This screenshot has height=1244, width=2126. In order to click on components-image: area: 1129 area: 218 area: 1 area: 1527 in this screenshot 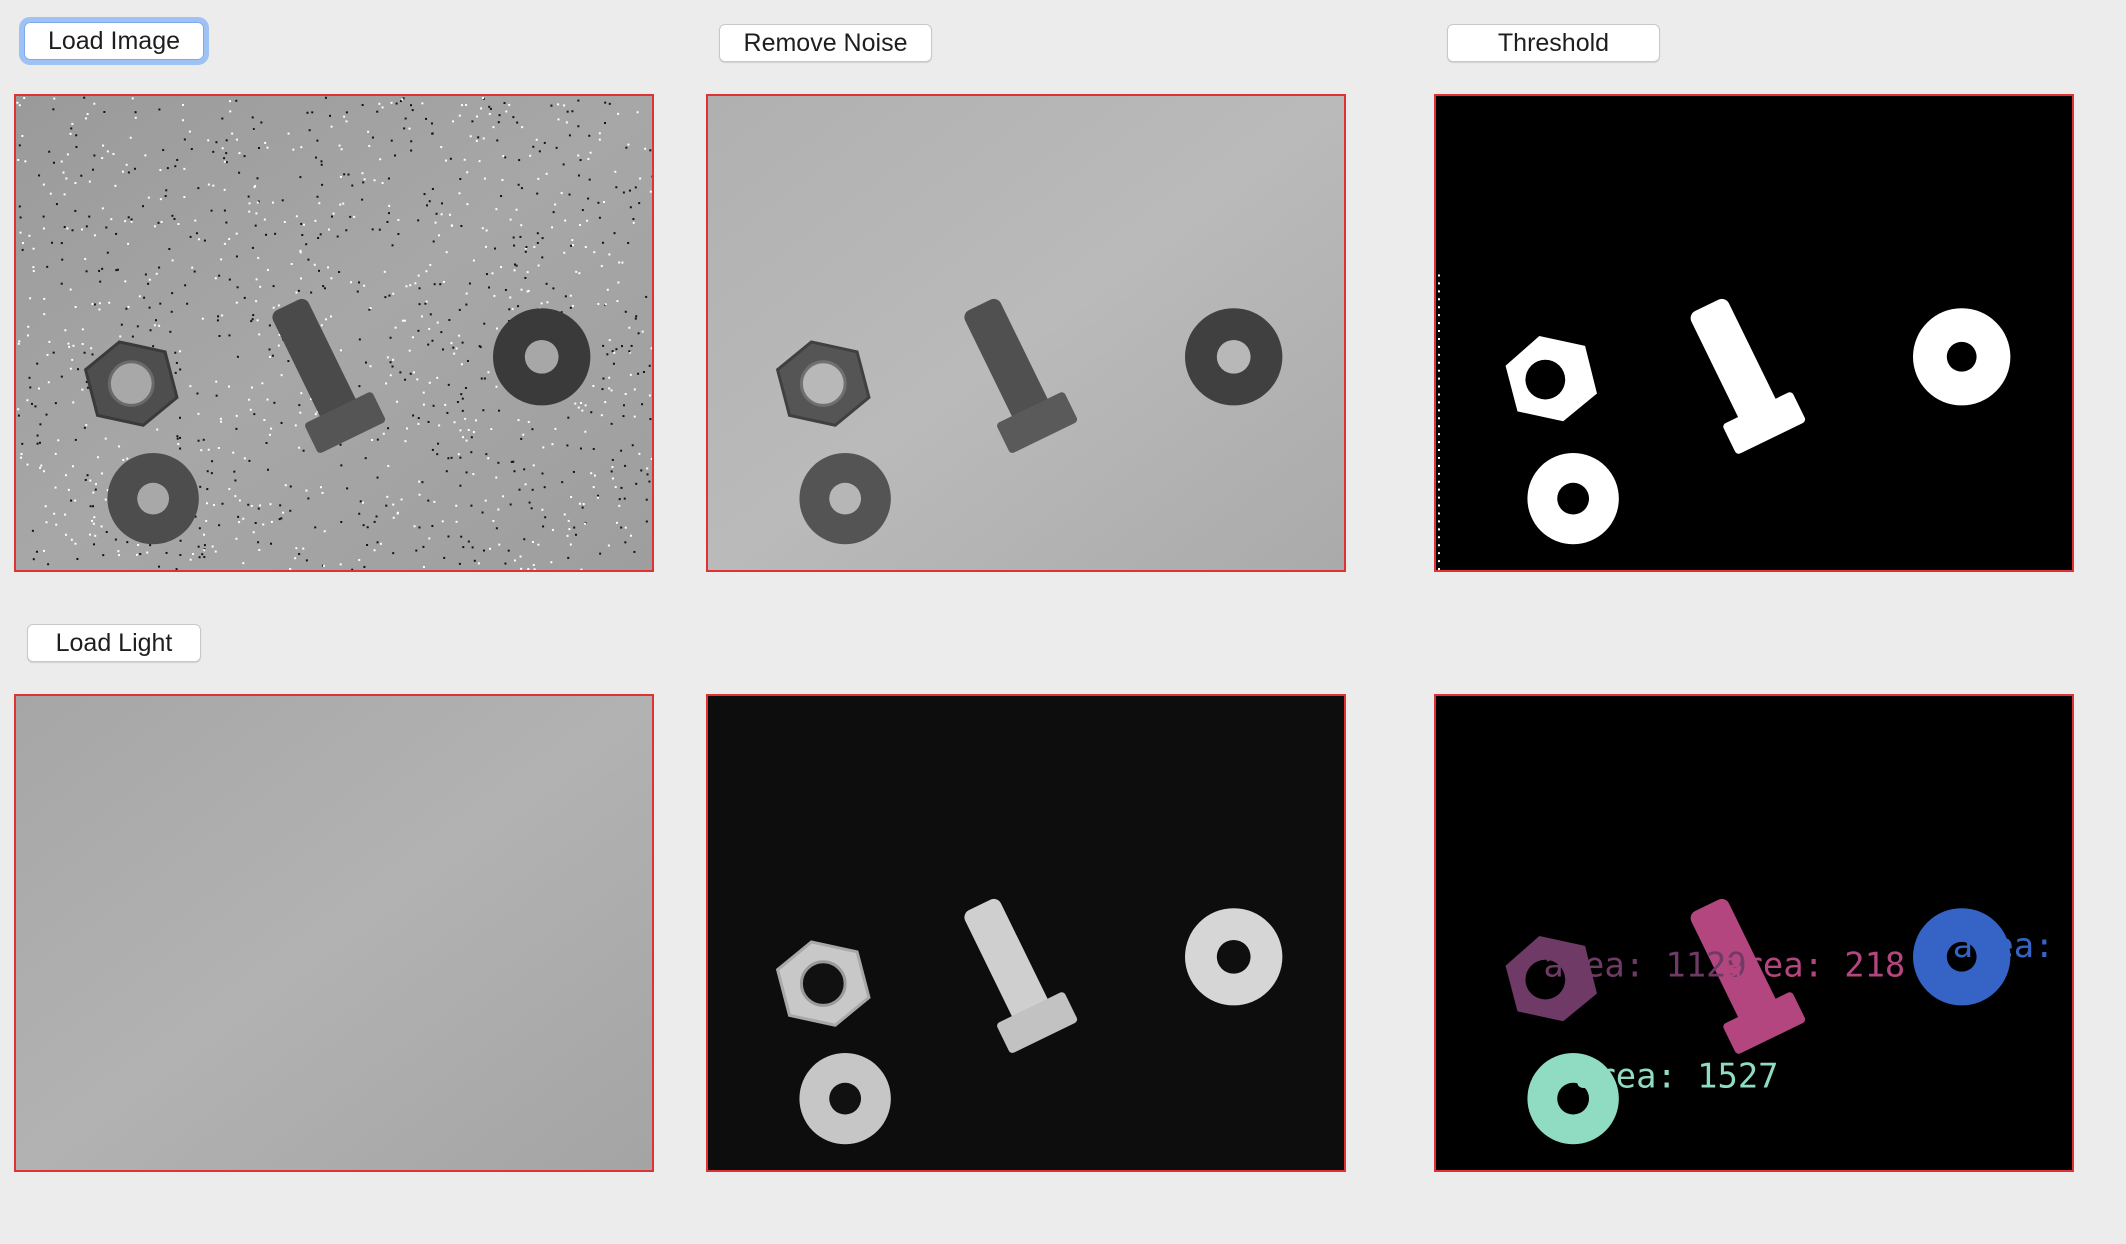, I will do `click(1754, 933)`.